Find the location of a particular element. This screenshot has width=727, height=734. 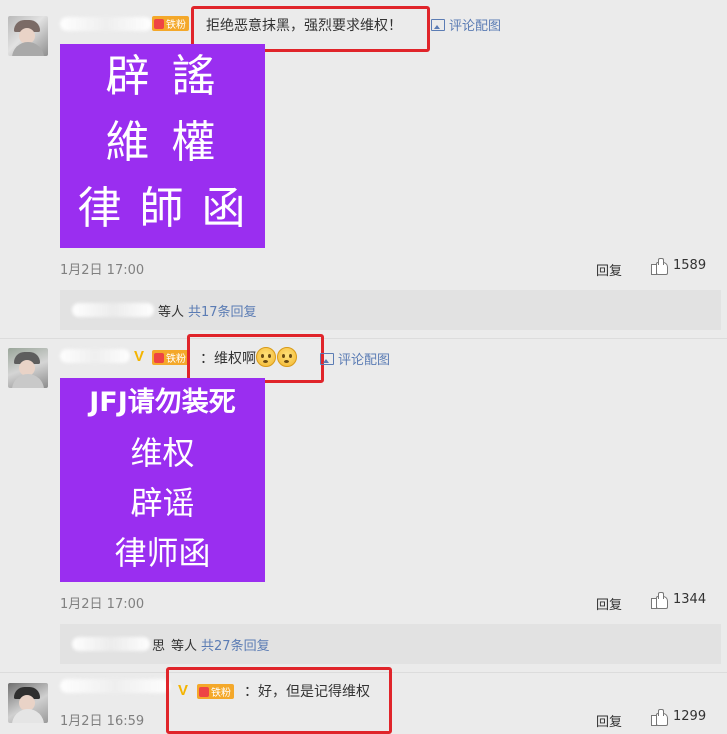

comment-text: ：好，但是记得维权 is located at coordinates (307, 692).